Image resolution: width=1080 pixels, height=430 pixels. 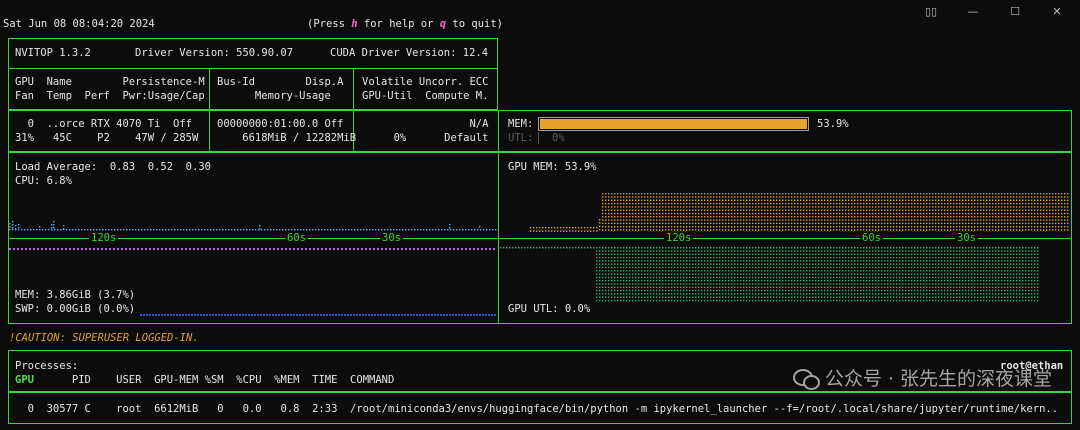 I want to click on gpu-header-col2-line2: Memory-Usage, so click(x=274, y=96).